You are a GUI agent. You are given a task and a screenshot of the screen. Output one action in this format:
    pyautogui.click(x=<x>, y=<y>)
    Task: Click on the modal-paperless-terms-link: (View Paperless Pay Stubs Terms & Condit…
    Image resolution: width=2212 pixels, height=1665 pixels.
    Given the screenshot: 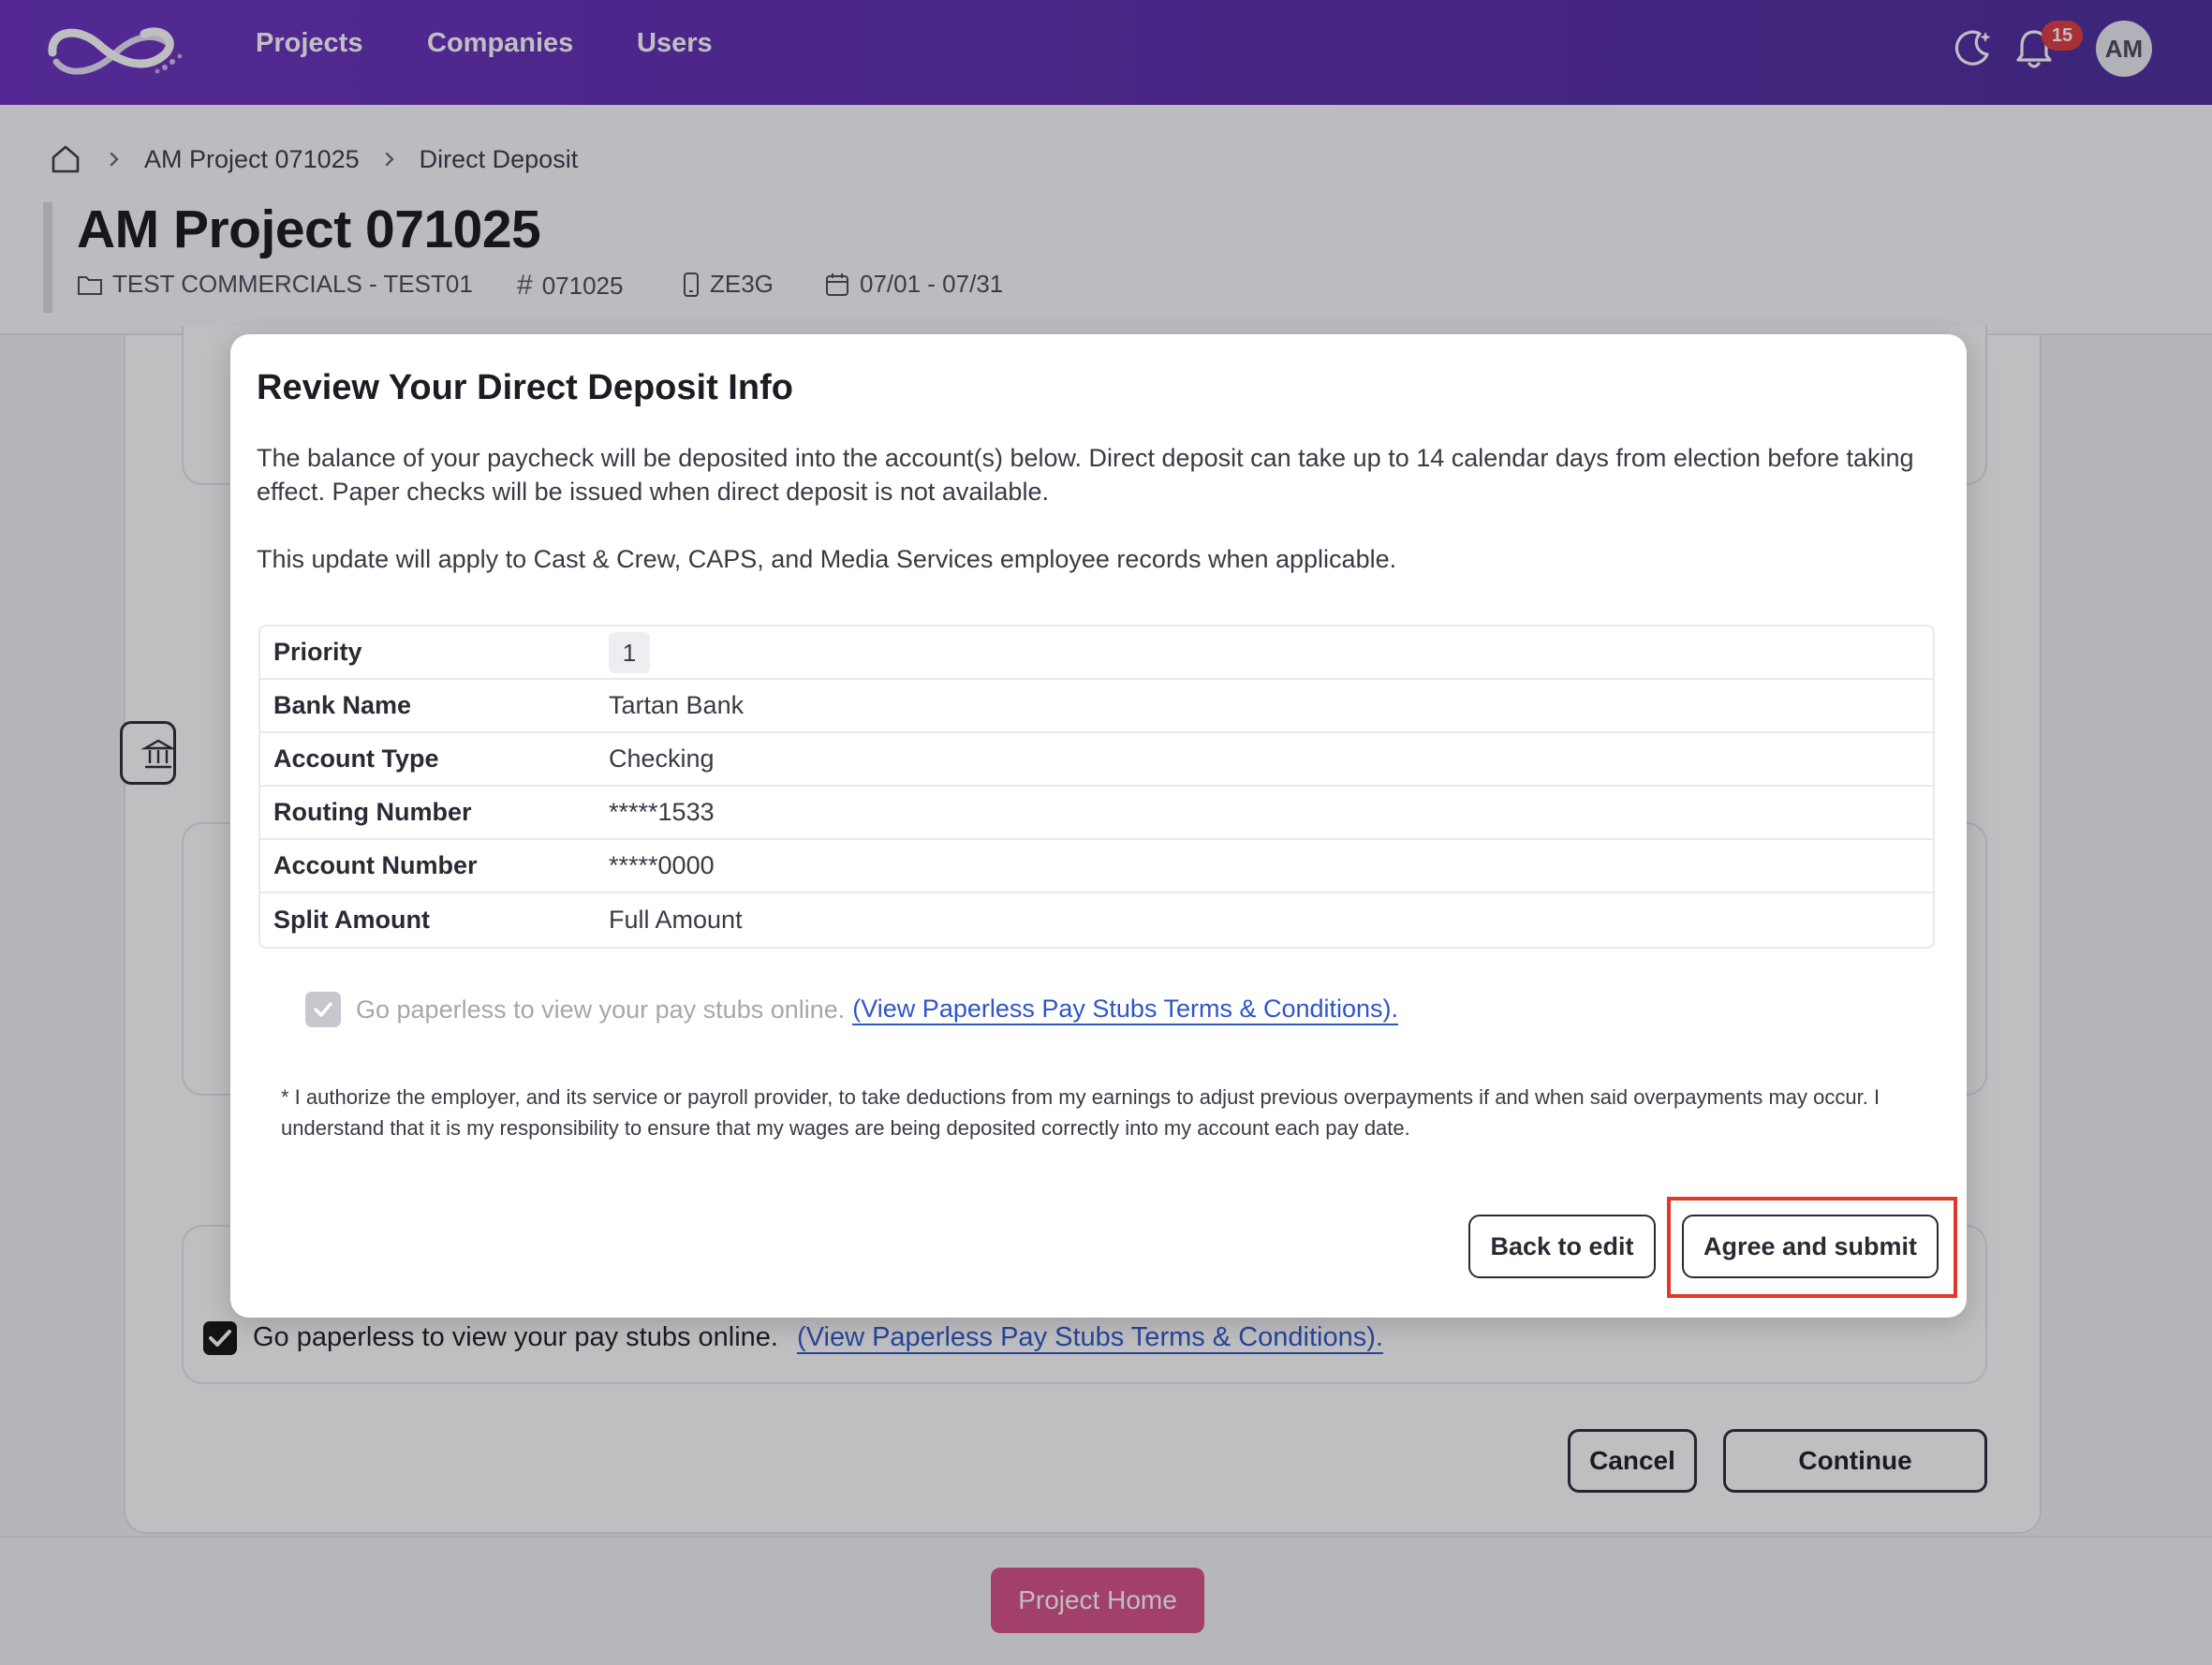 What is the action you would take?
    pyautogui.click(x=1125, y=1010)
    